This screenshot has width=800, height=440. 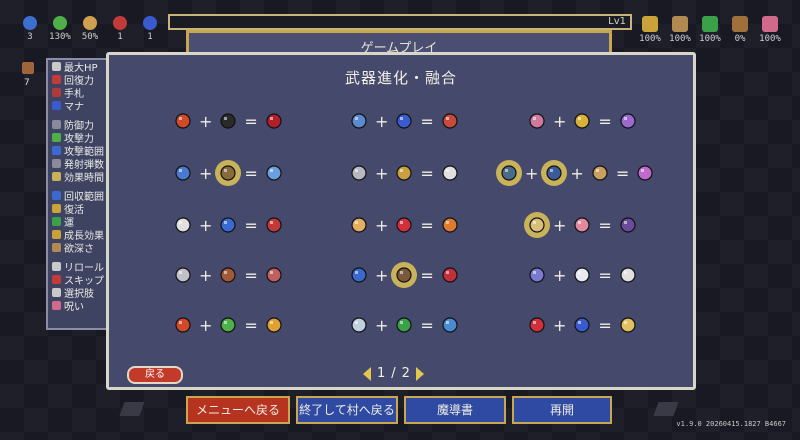 I want to click on page-total: 2, so click(x=405, y=373).